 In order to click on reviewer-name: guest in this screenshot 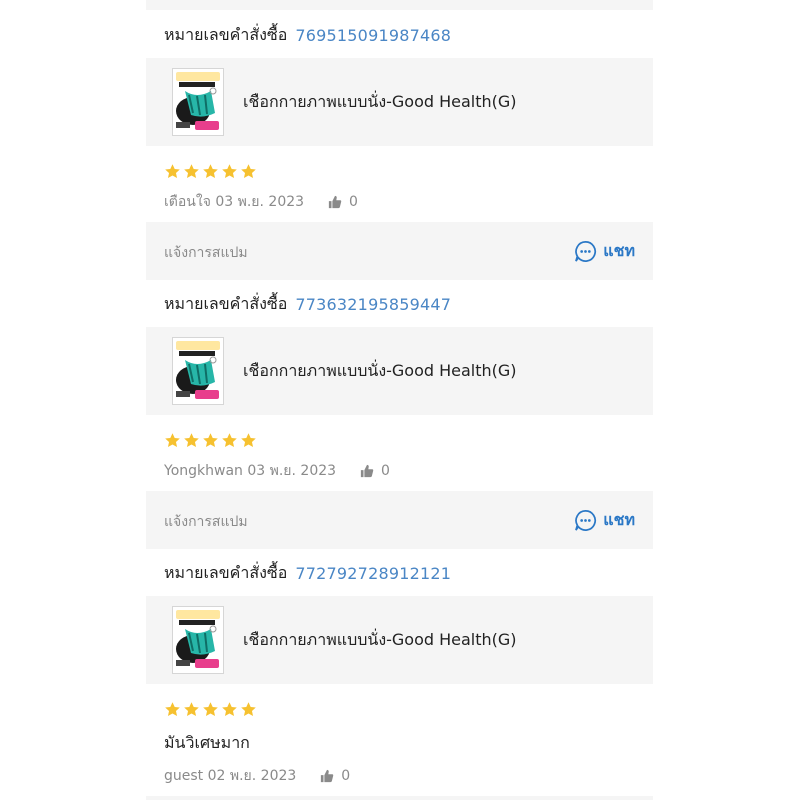, I will do `click(184, 776)`.